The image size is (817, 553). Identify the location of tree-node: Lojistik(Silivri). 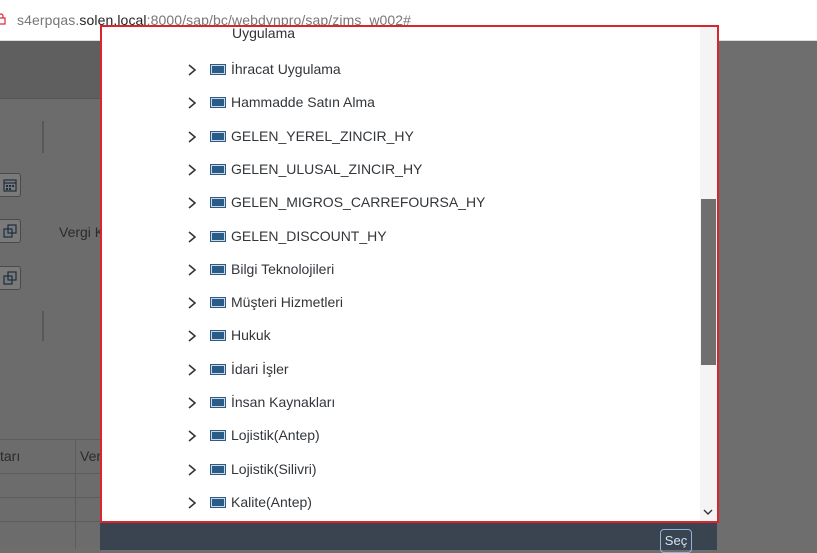
(436, 470).